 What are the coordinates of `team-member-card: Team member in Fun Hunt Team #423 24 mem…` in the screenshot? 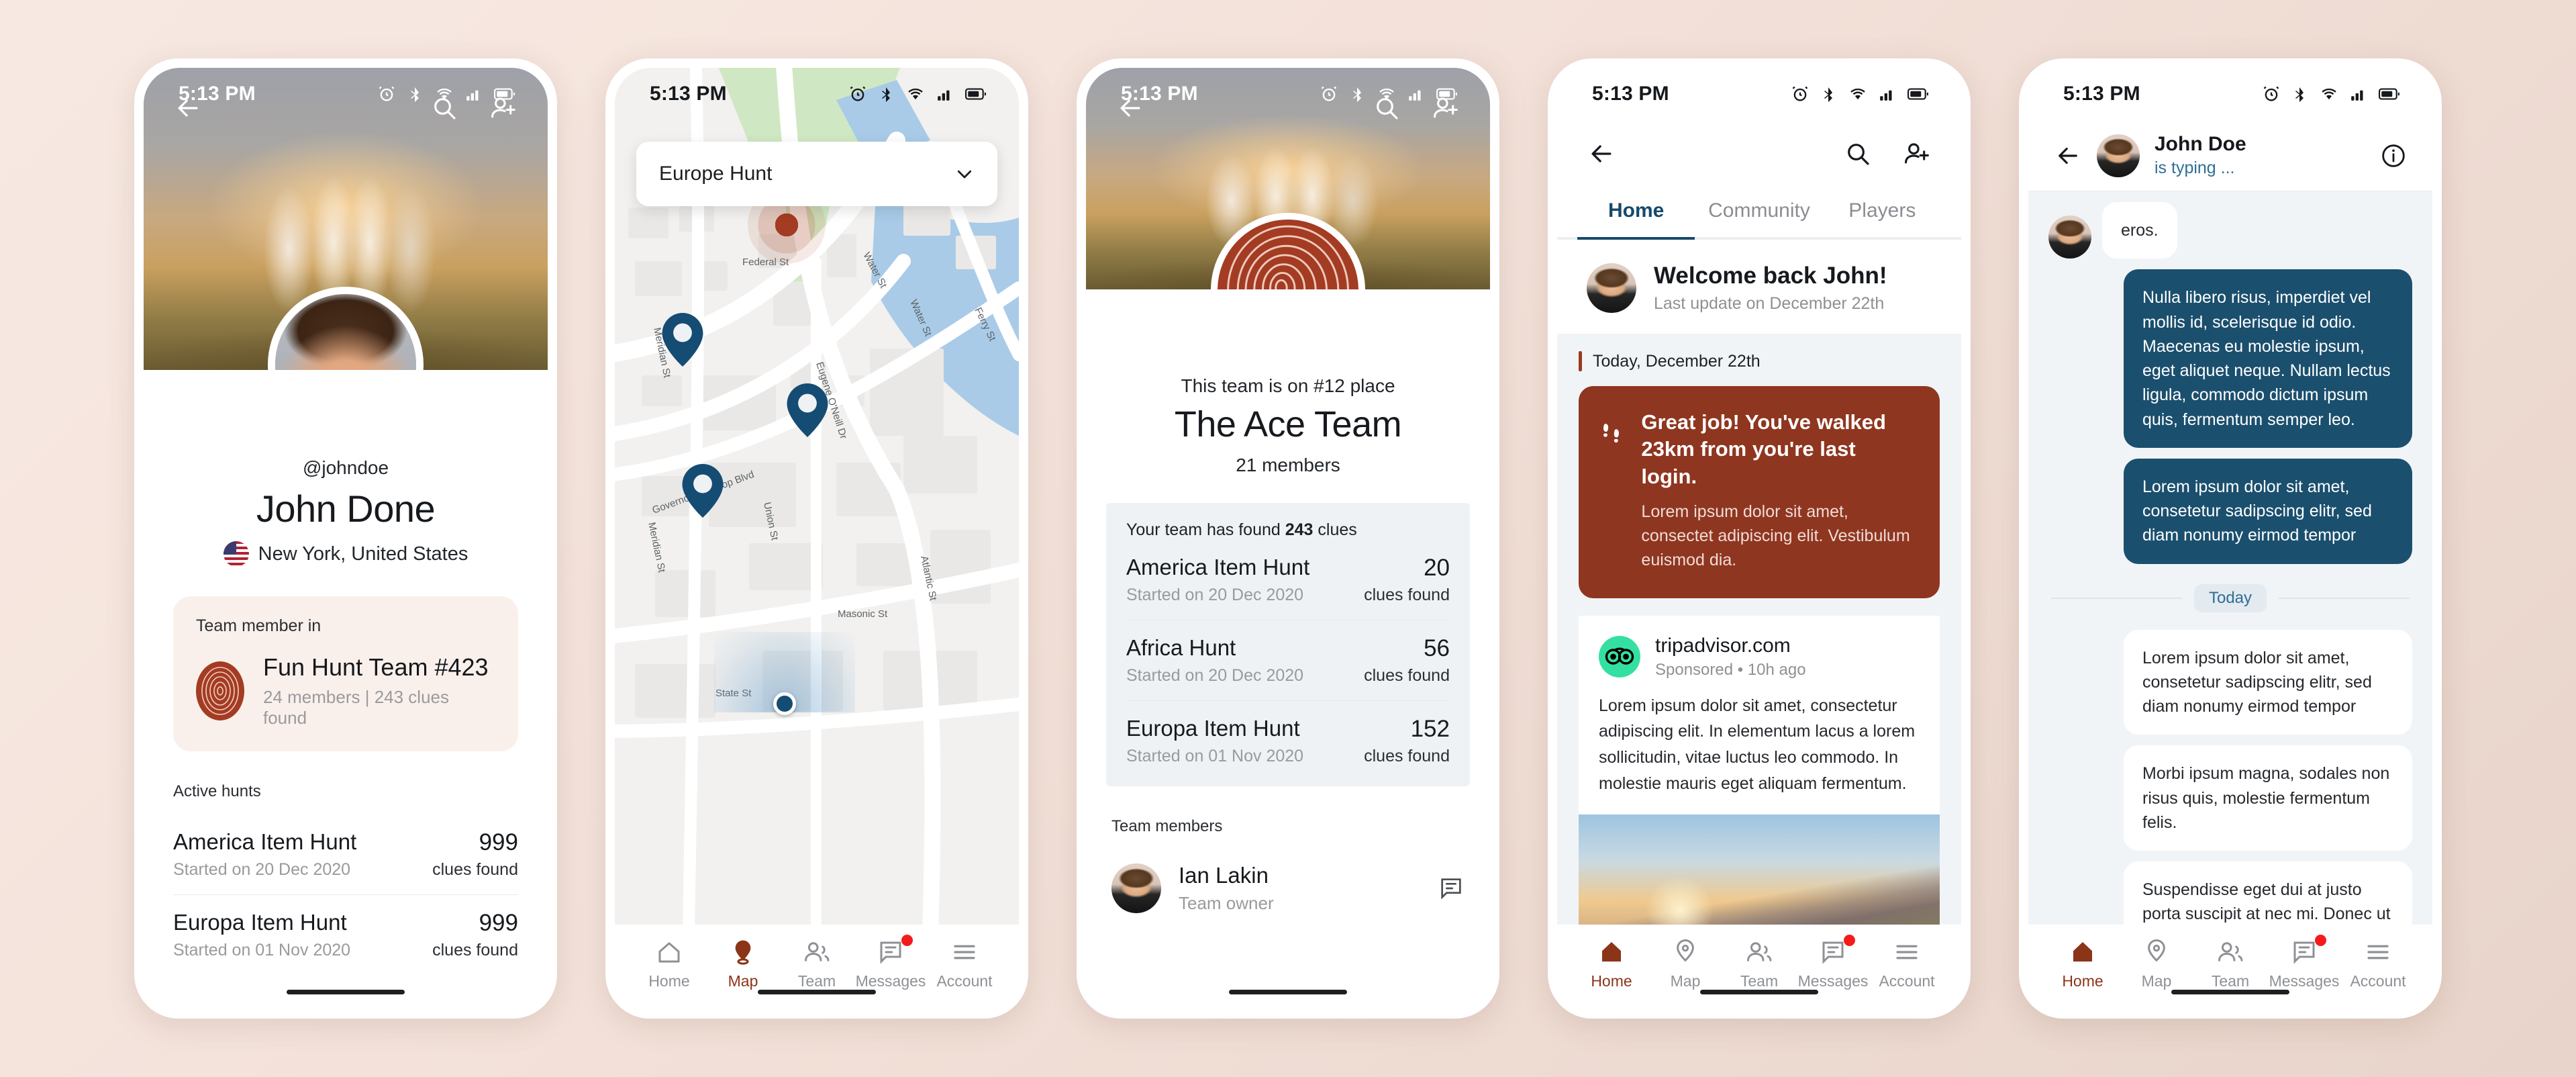 It's located at (345, 673).